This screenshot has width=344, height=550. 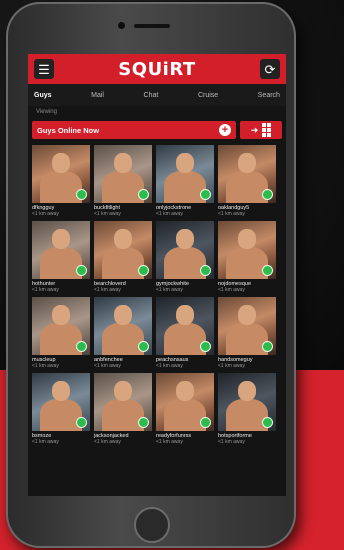 I want to click on filter-bar: Guys Online Now + ➜, so click(x=157, y=131).